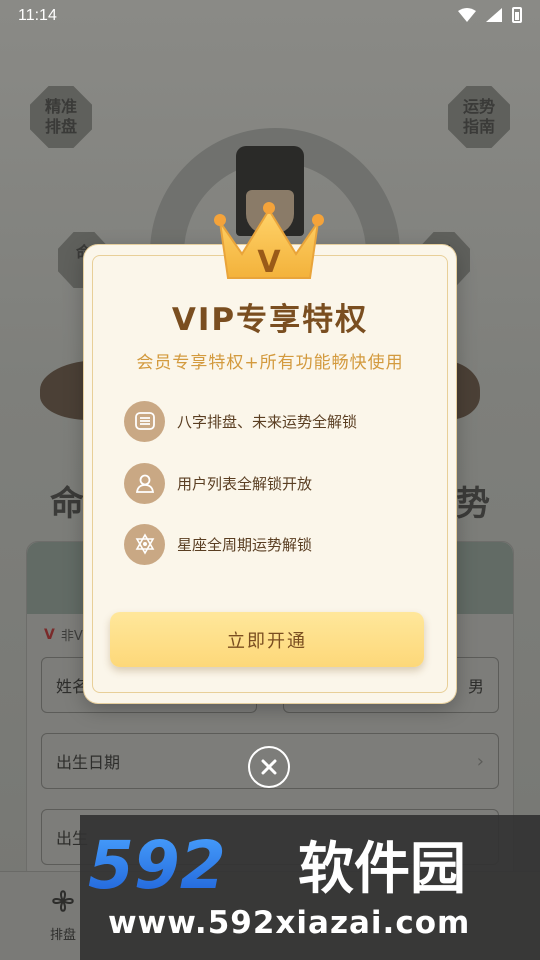 Image resolution: width=540 pixels, height=960 pixels. Describe the element at coordinates (245, 483) in the screenshot. I see `benefit-text: 用户列表全解锁开放` at that location.